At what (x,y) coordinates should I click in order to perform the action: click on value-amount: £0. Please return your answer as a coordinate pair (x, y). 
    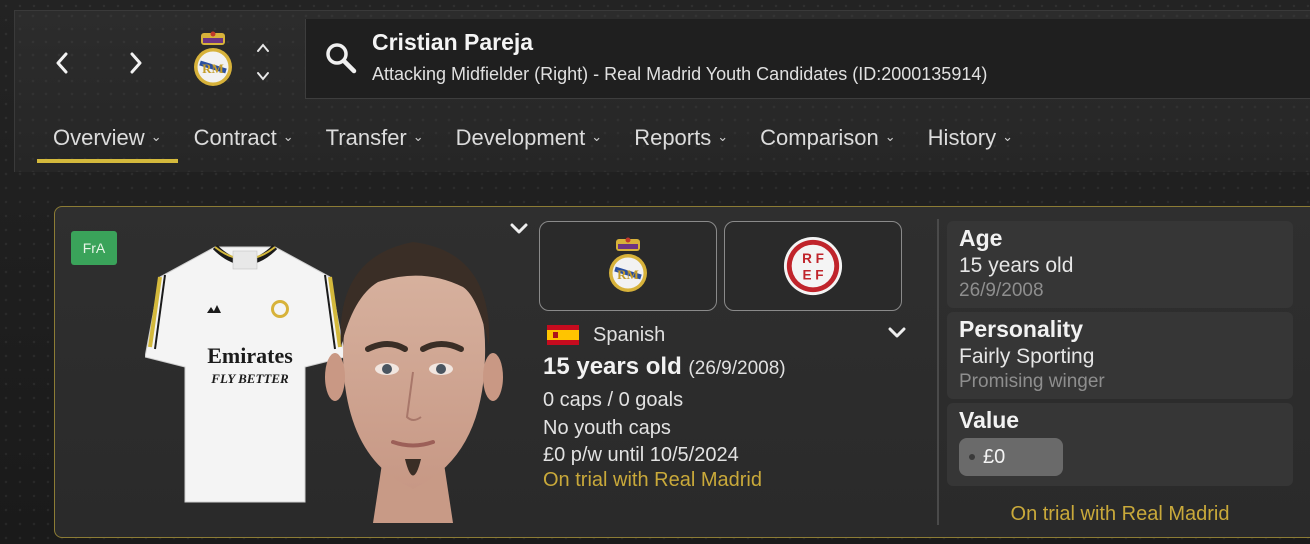
    Looking at the image, I should click on (994, 456).